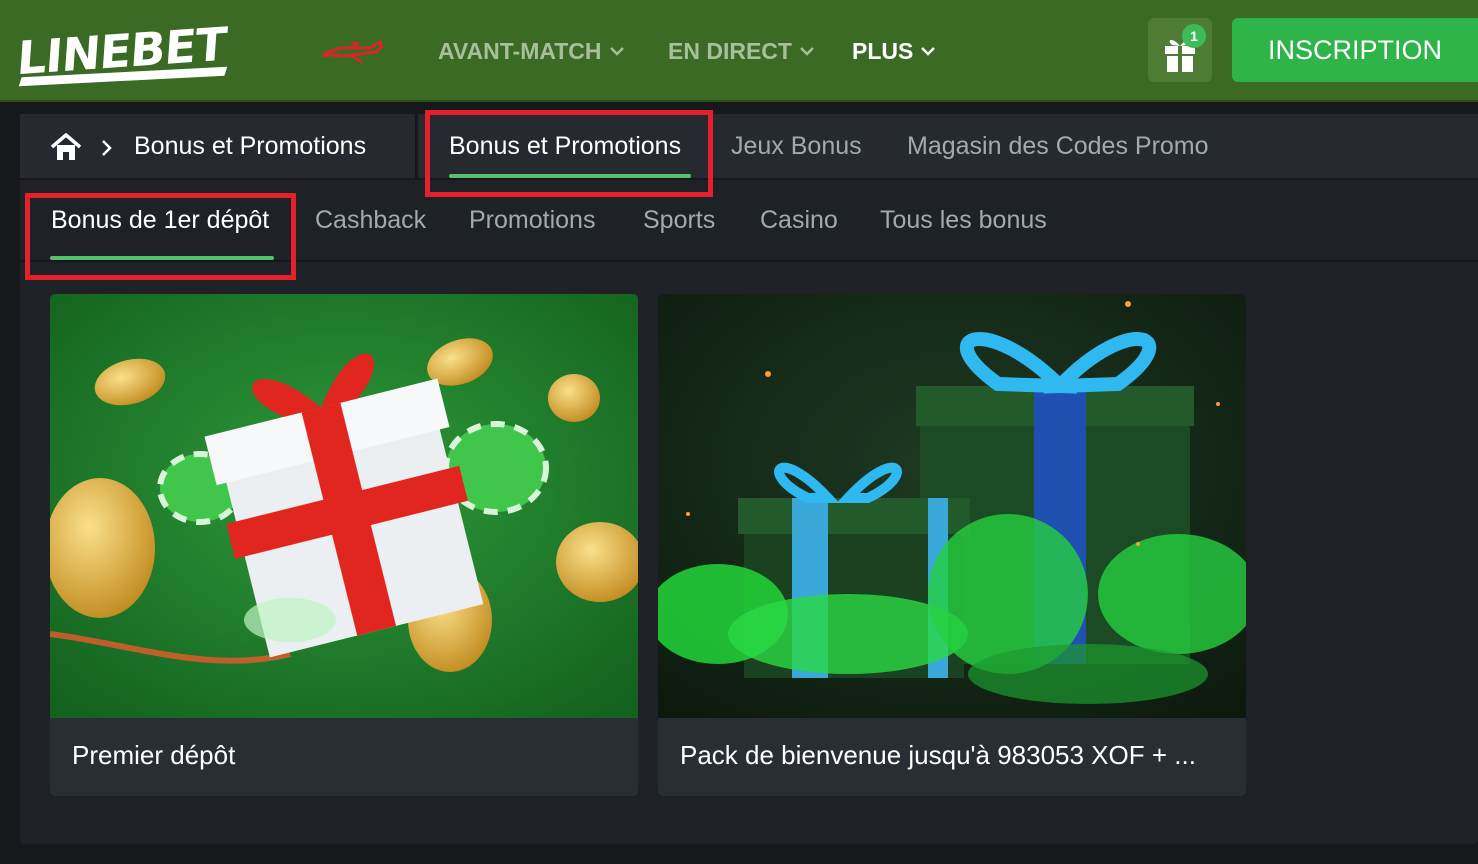 This screenshot has height=864, width=1478. I want to click on chevron-right-icon, so click(107, 148).